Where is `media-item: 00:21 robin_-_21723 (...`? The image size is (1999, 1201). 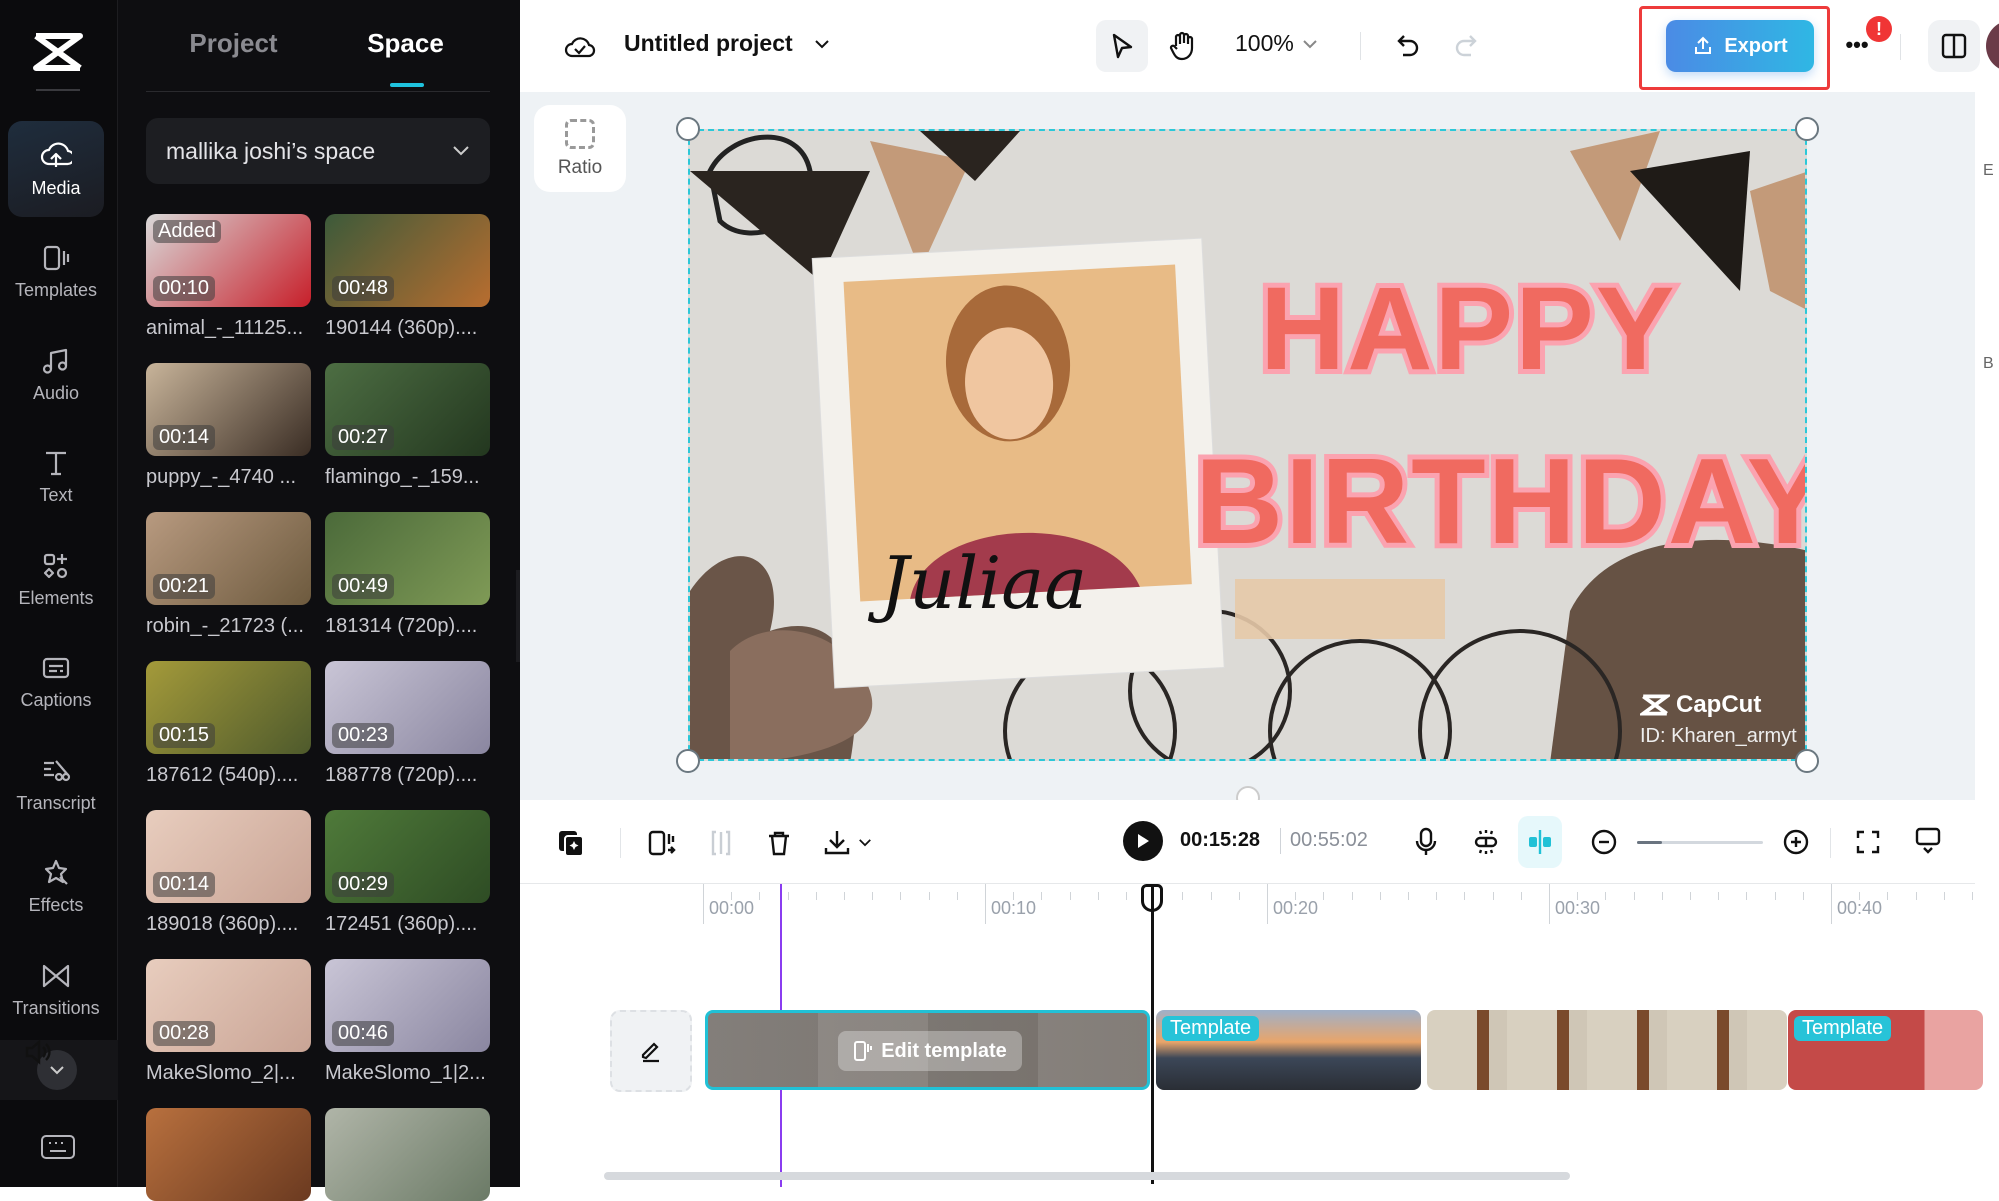
media-item: 00:21 robin_-_21723 (... is located at coordinates (228, 575).